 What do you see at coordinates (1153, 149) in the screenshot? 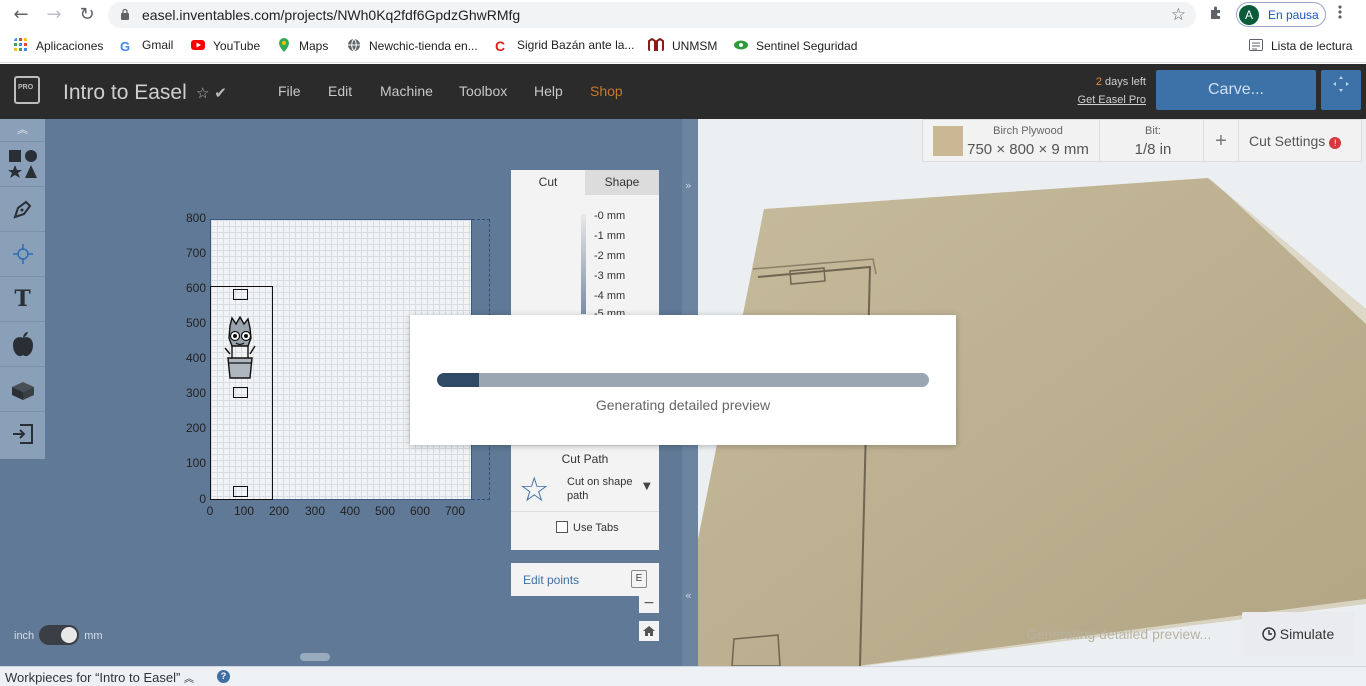
I see `bit-value: 1/8 in` at bounding box center [1153, 149].